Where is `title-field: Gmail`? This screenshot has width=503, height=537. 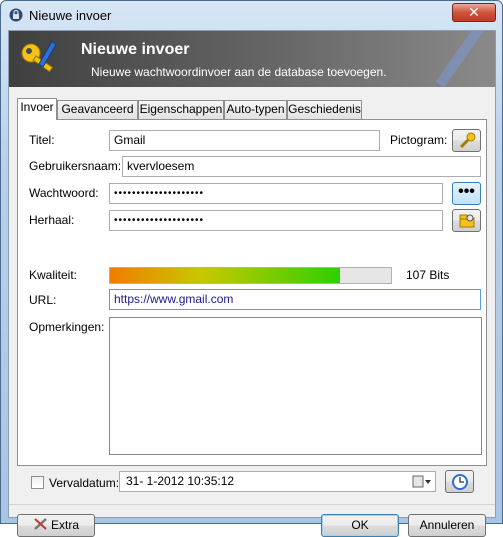
title-field: Gmail is located at coordinates (244, 140).